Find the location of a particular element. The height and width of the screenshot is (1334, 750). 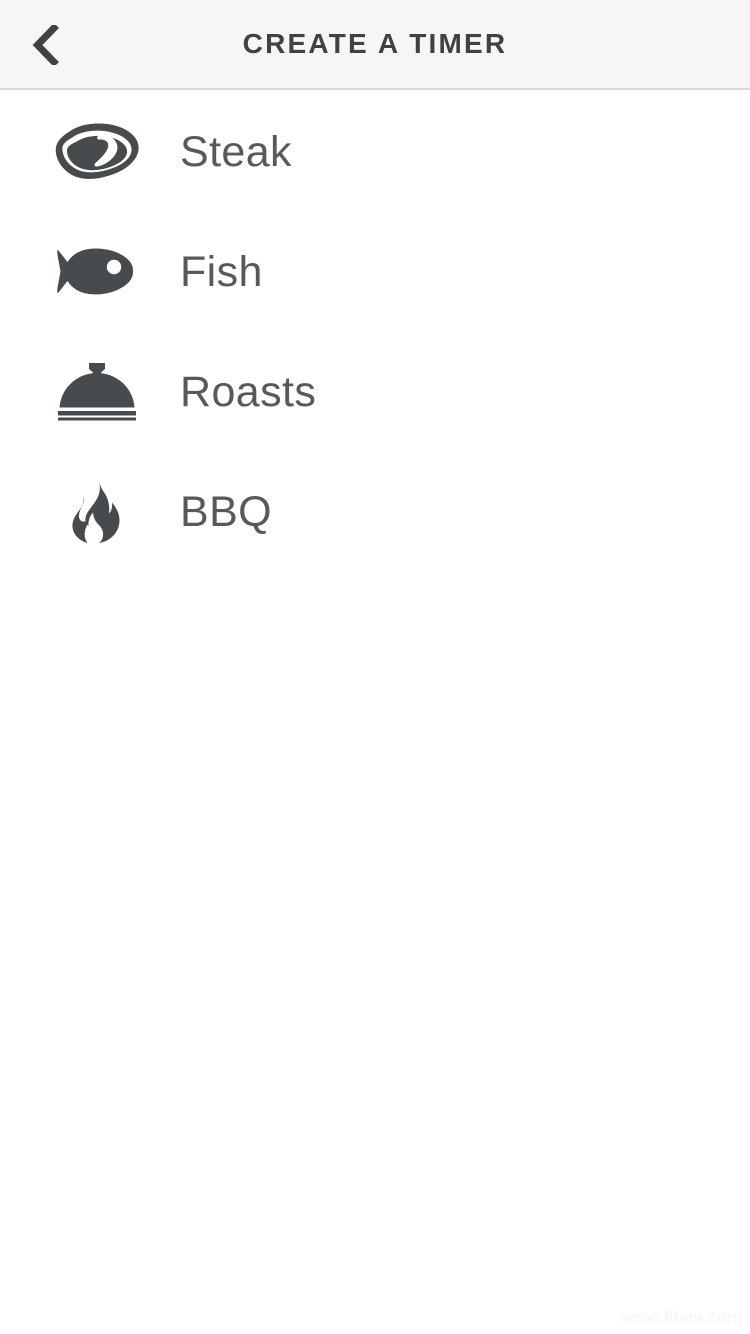

page-title: CREATE A TIMER is located at coordinates (375, 43).